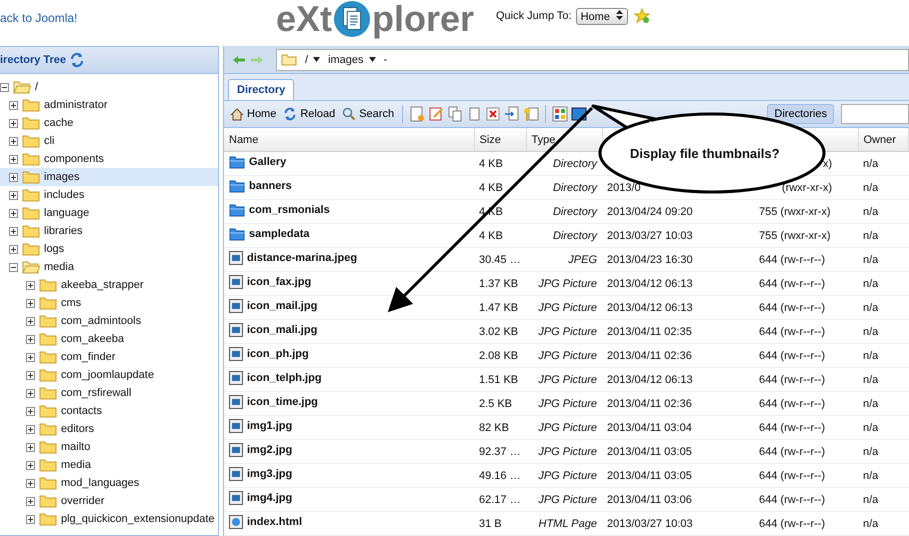 The image size is (909, 536). I want to click on path-segment: /, so click(306, 60).